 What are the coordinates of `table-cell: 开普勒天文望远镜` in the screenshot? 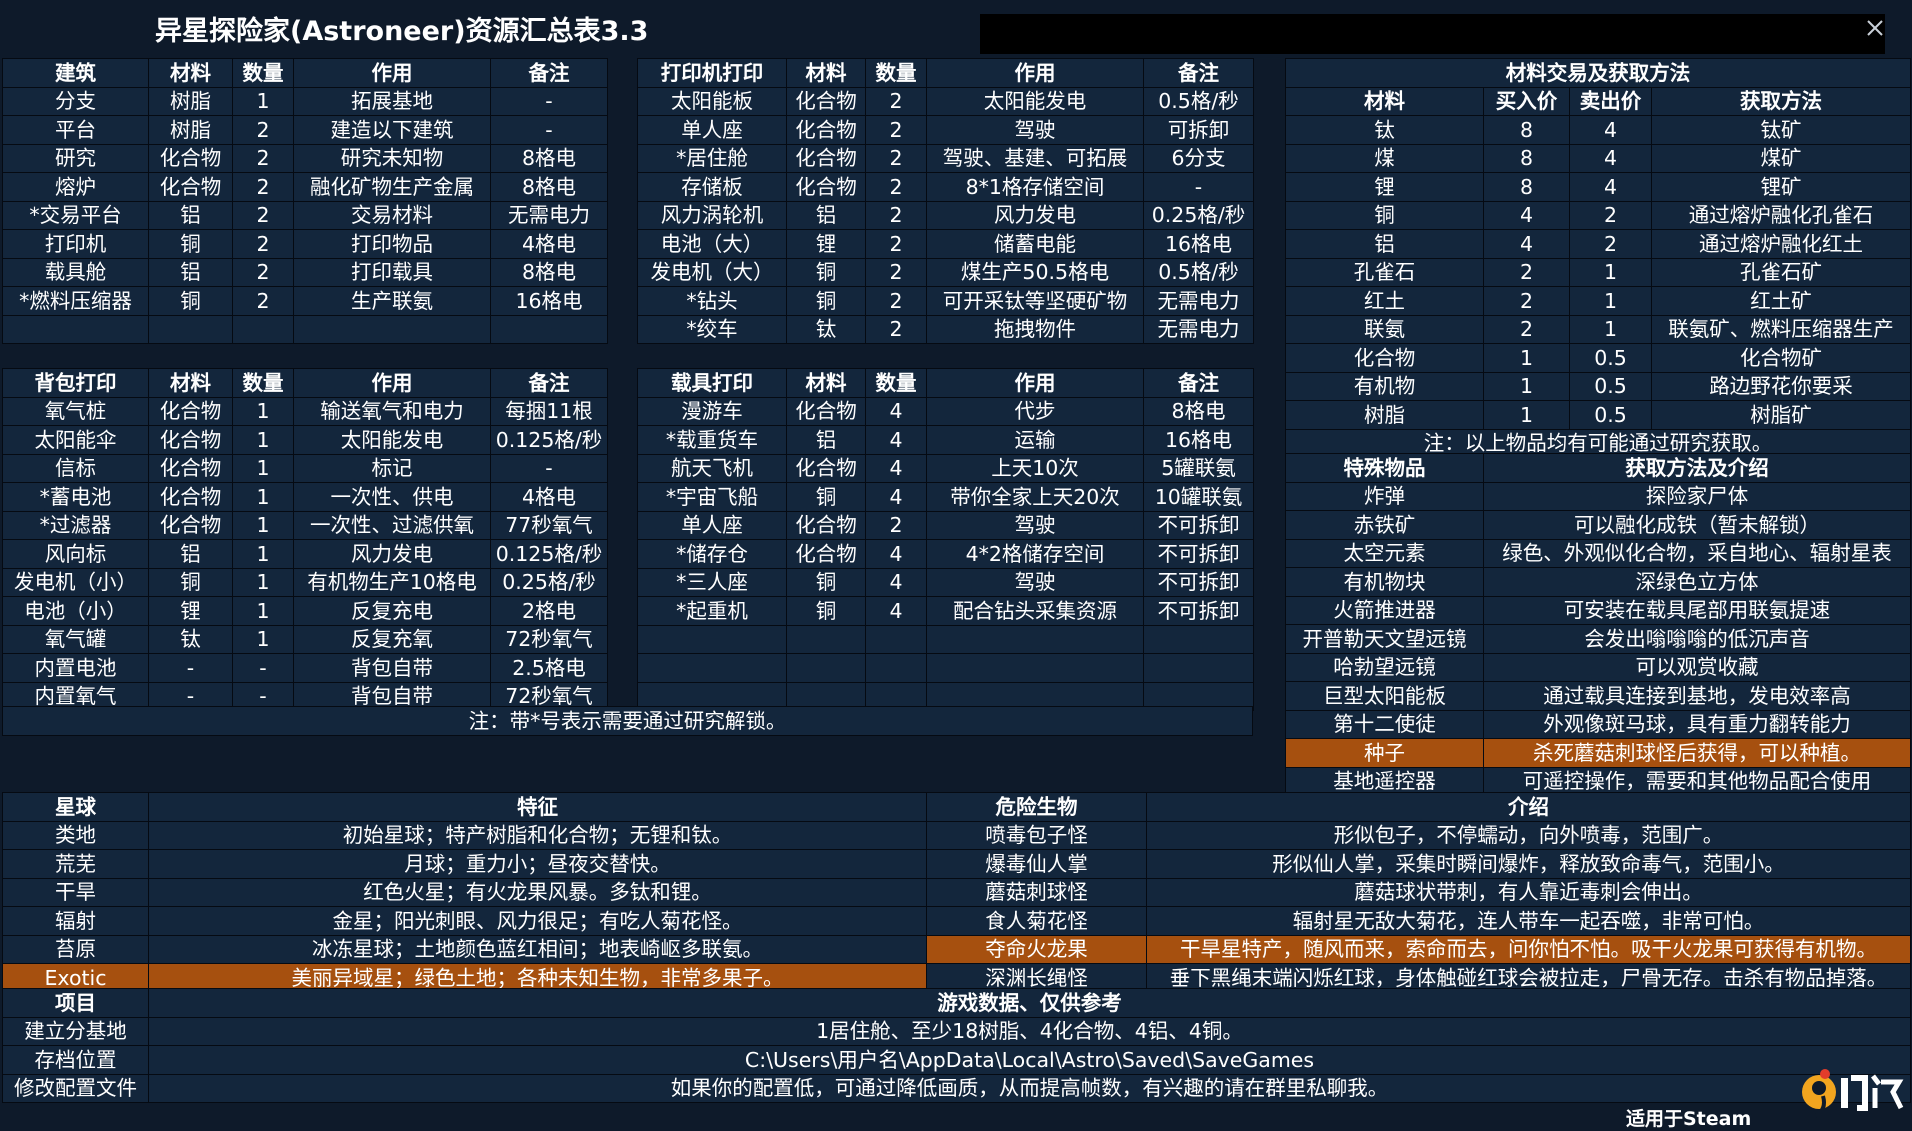 It's located at (1384, 639).